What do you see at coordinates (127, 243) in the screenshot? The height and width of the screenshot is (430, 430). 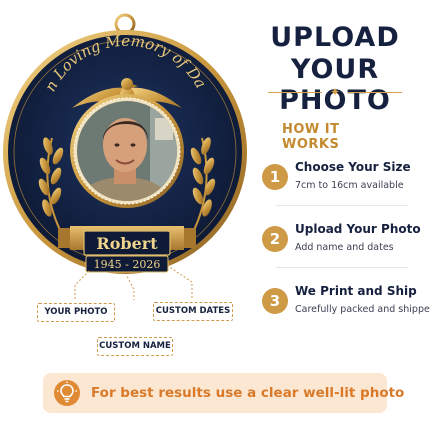 I see `memorial-name: Robert` at bounding box center [127, 243].